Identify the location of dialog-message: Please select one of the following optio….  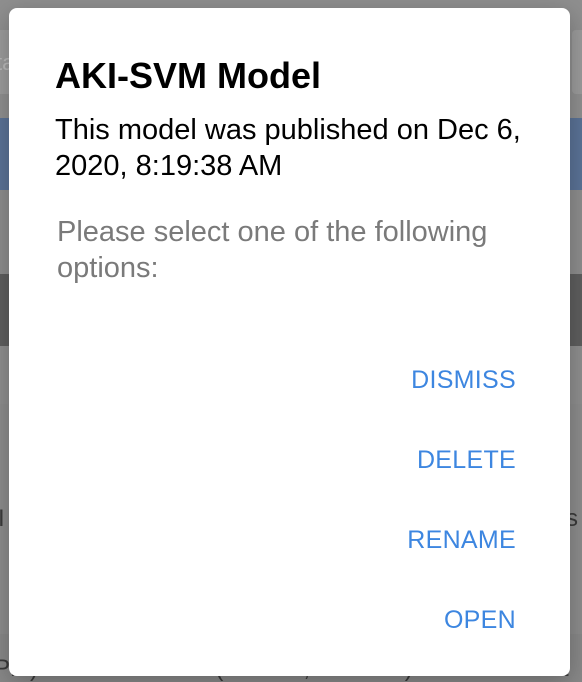
(272, 250).